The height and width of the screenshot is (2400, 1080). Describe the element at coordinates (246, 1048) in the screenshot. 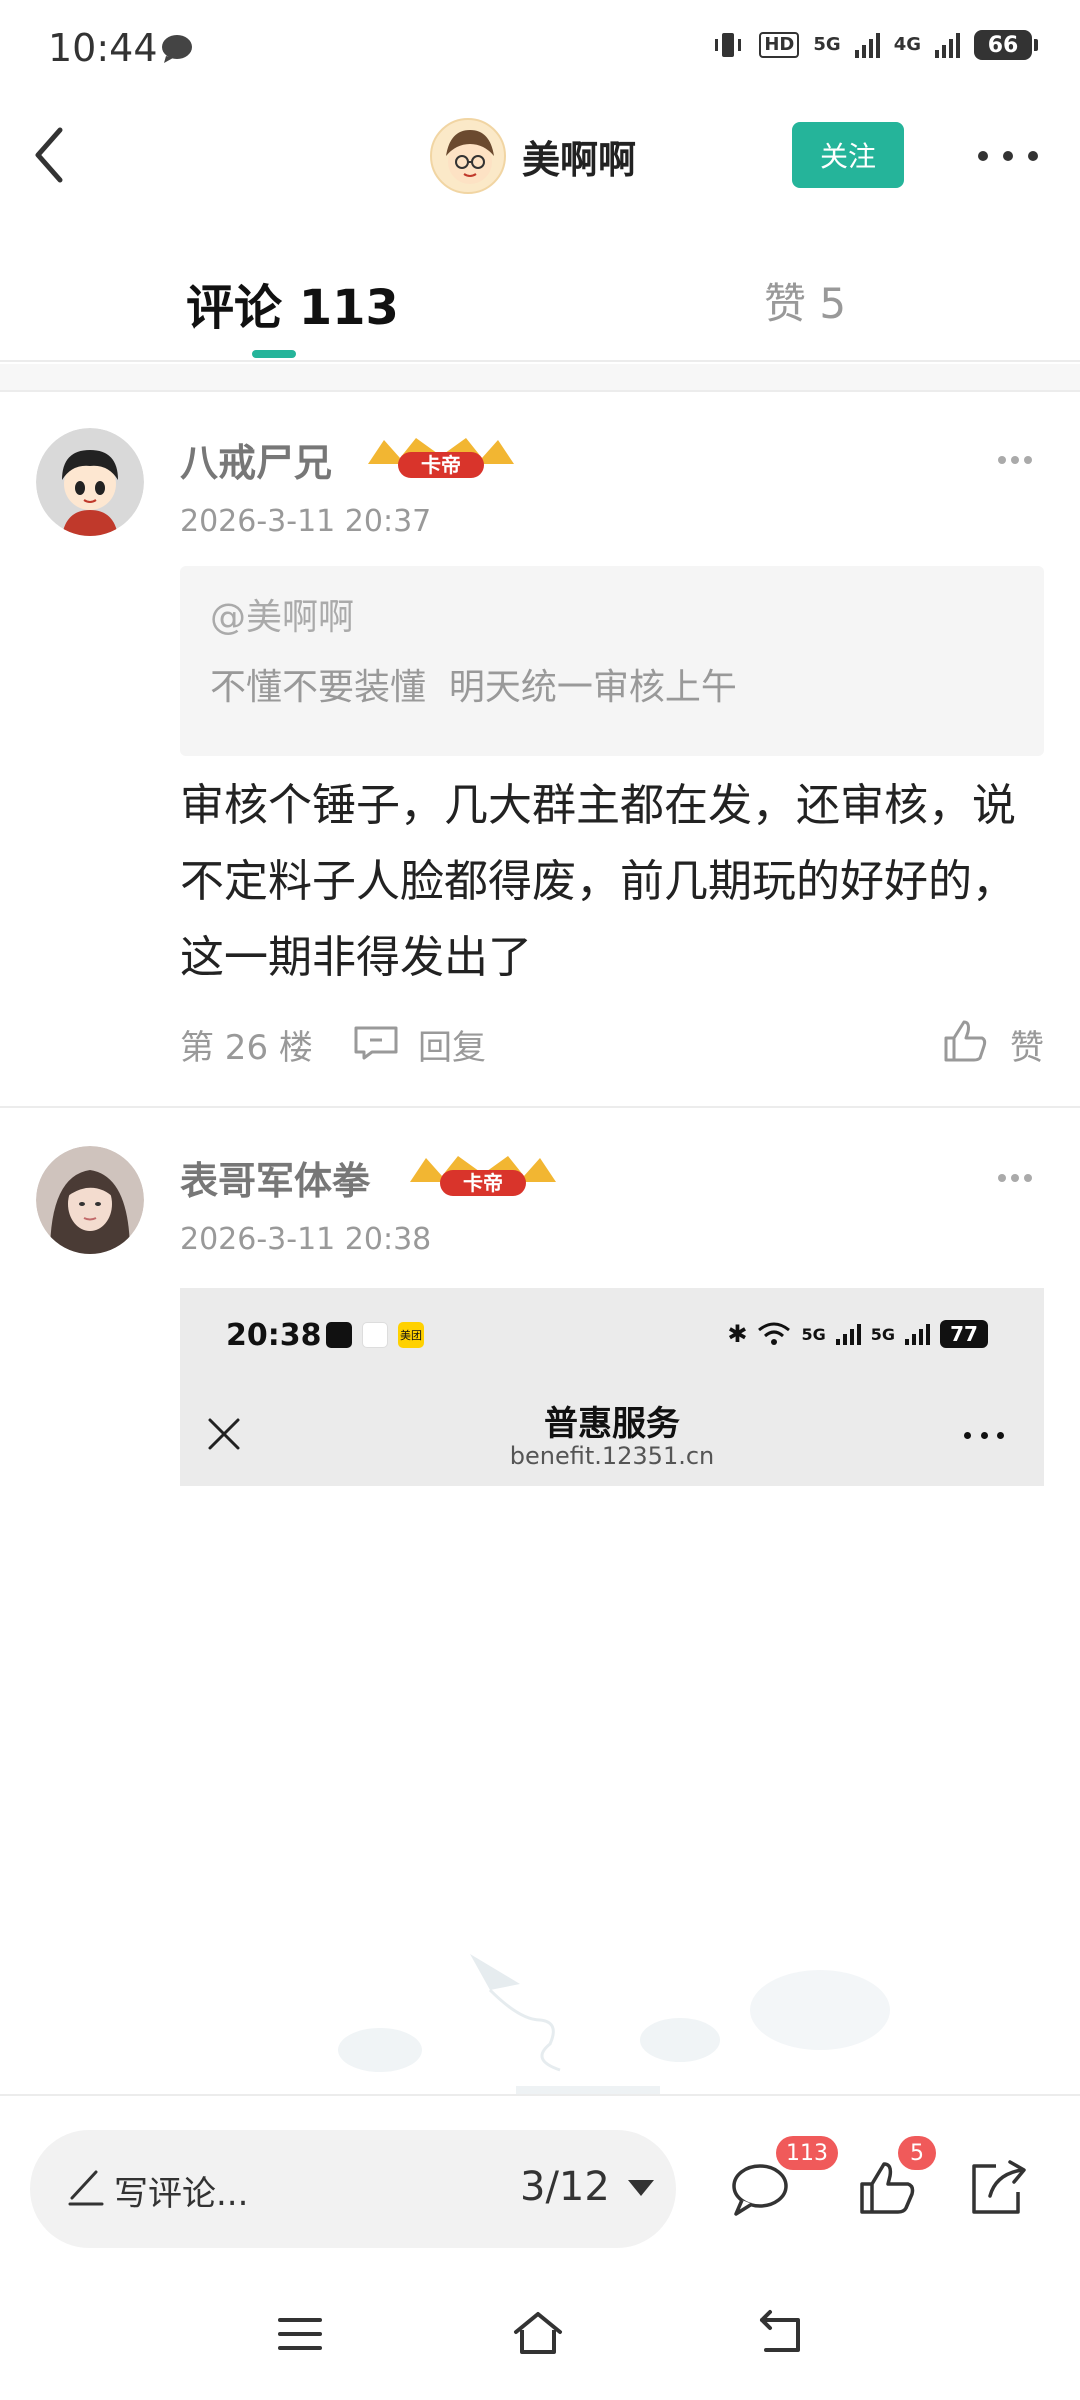

I see `floor-number: 第 26 楼` at that location.